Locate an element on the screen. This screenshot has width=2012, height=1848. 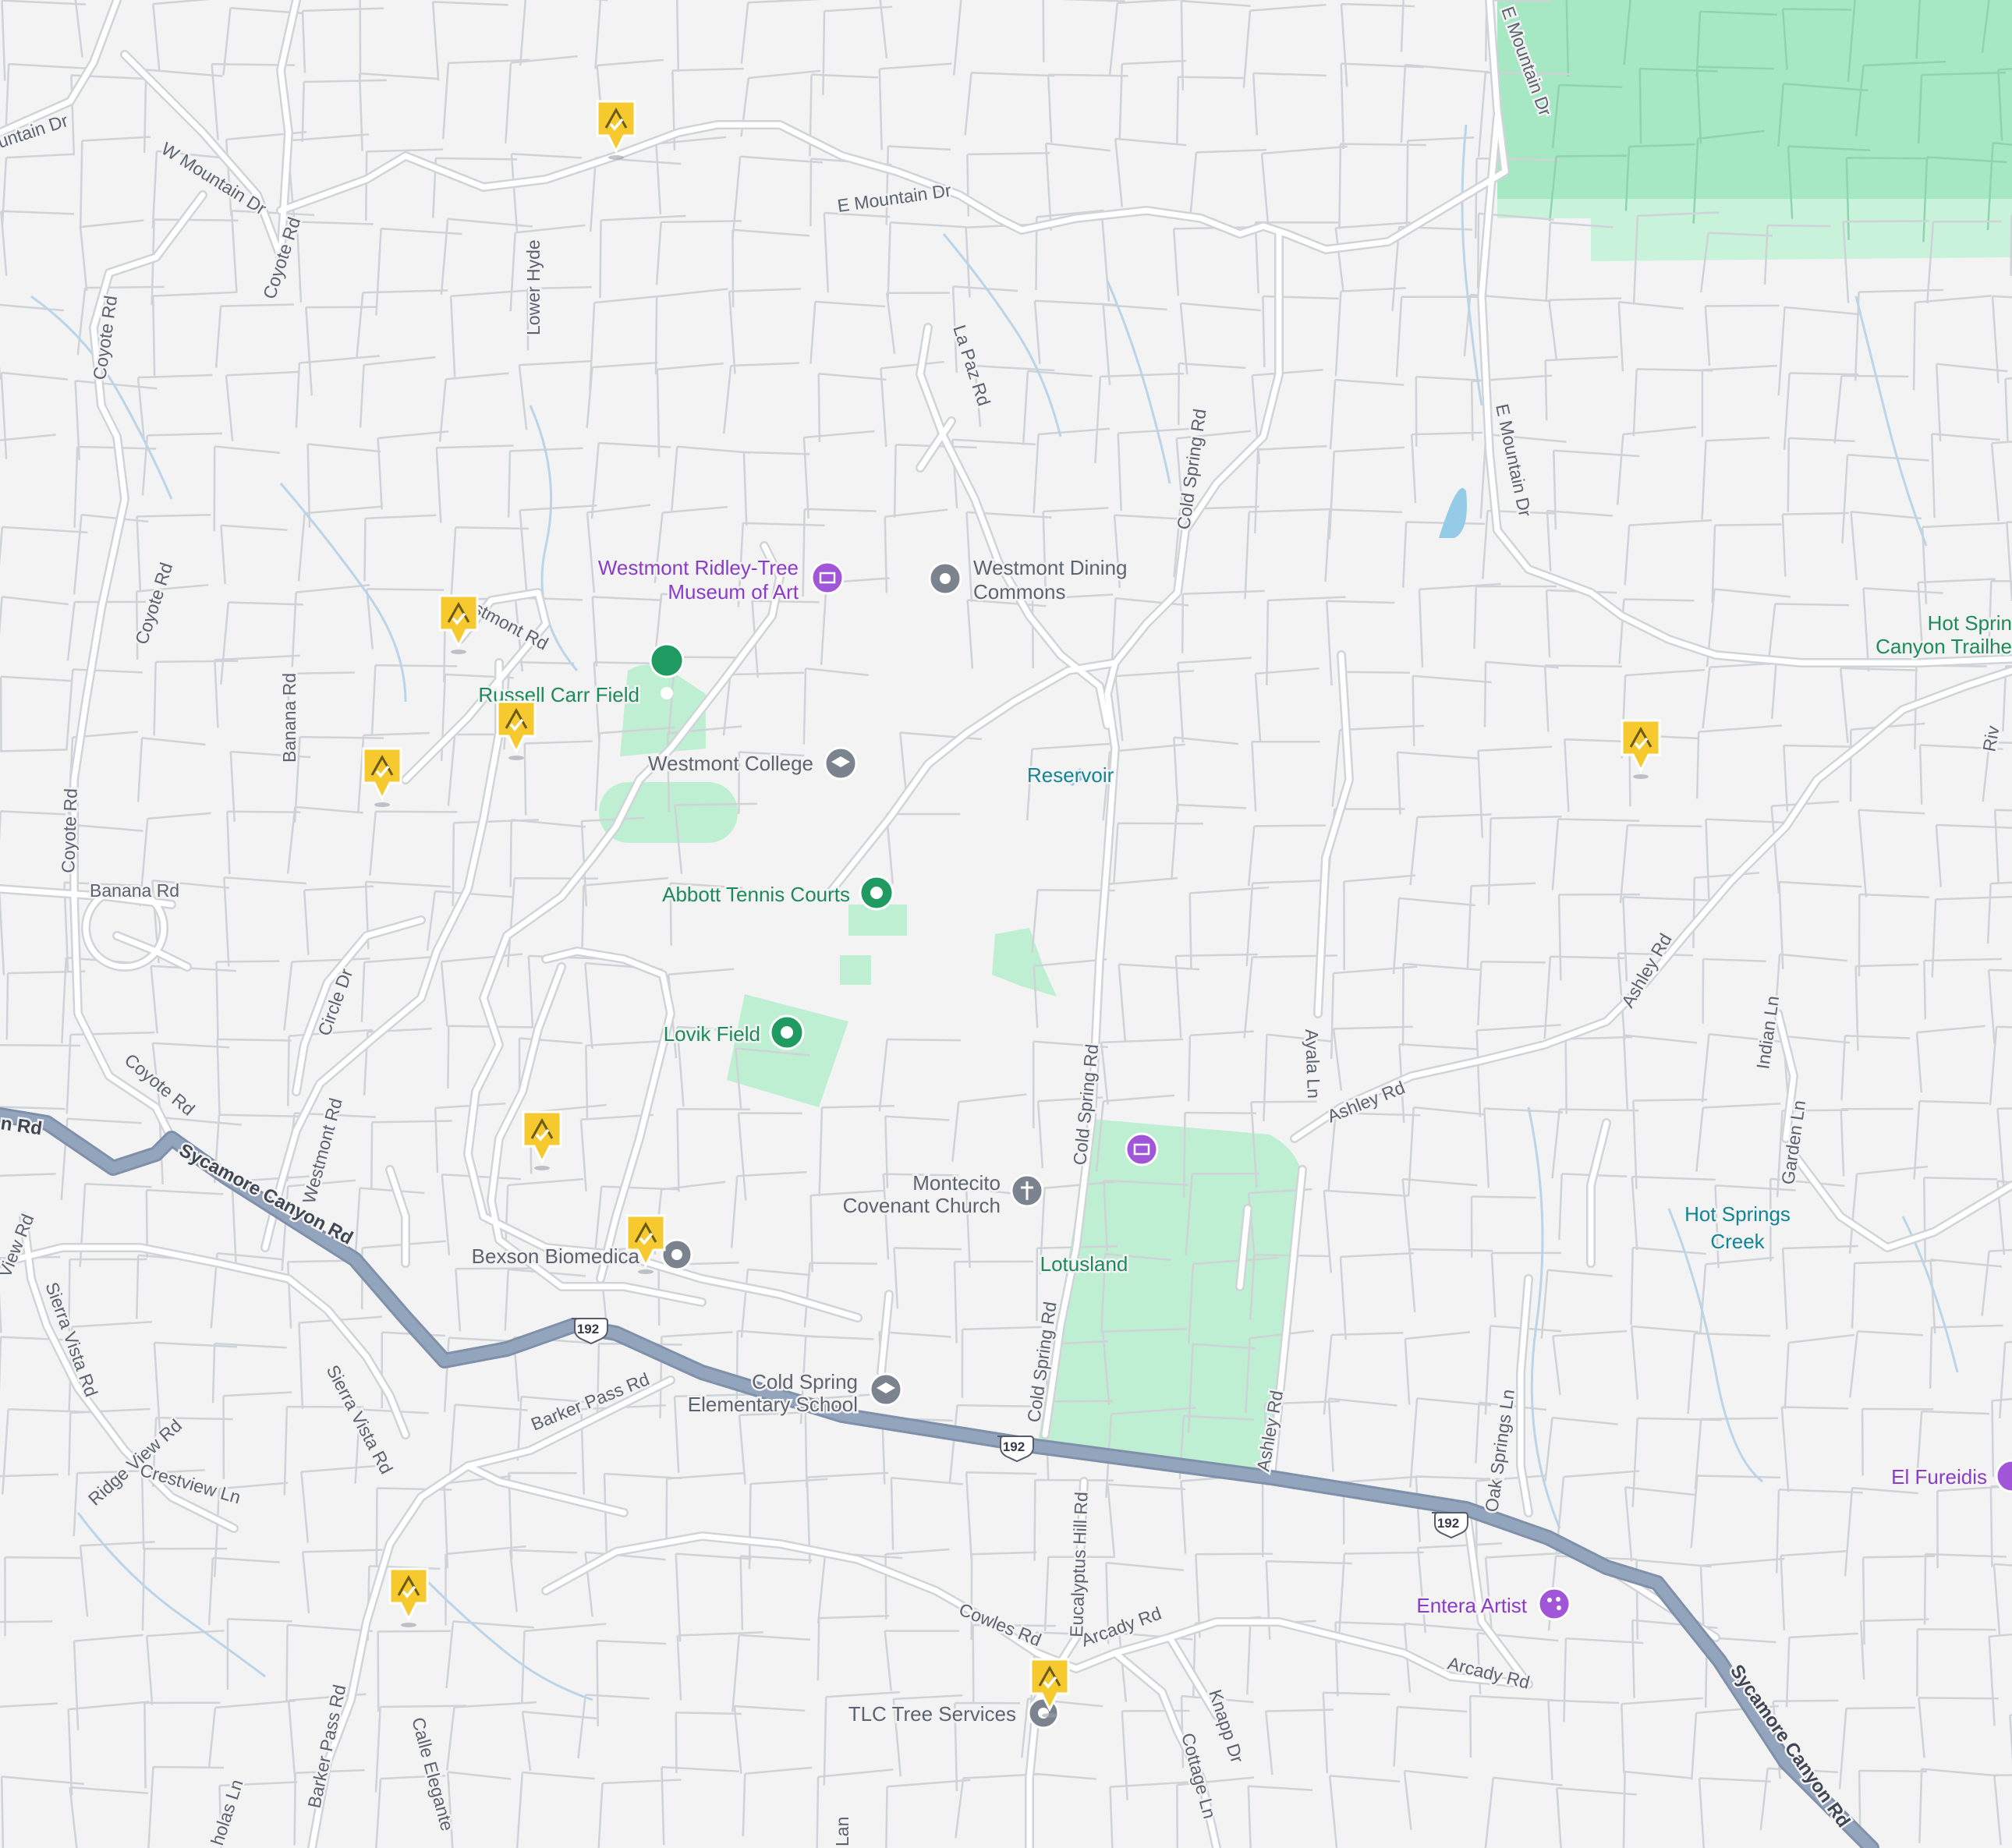
palette-icon-dot is located at coordinates (1550, 1600).